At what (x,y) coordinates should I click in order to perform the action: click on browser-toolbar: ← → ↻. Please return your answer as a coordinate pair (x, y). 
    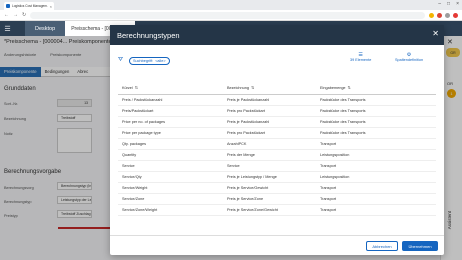
    Looking at the image, I should click on (231, 15).